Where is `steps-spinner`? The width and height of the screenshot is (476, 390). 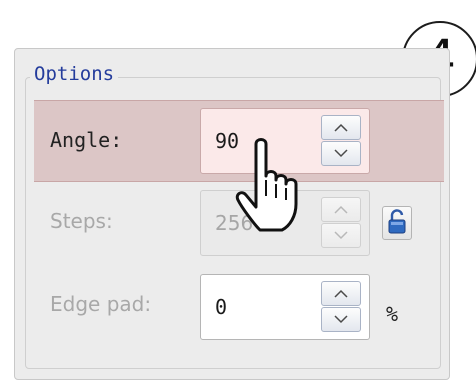
steps-spinner is located at coordinates (341, 223).